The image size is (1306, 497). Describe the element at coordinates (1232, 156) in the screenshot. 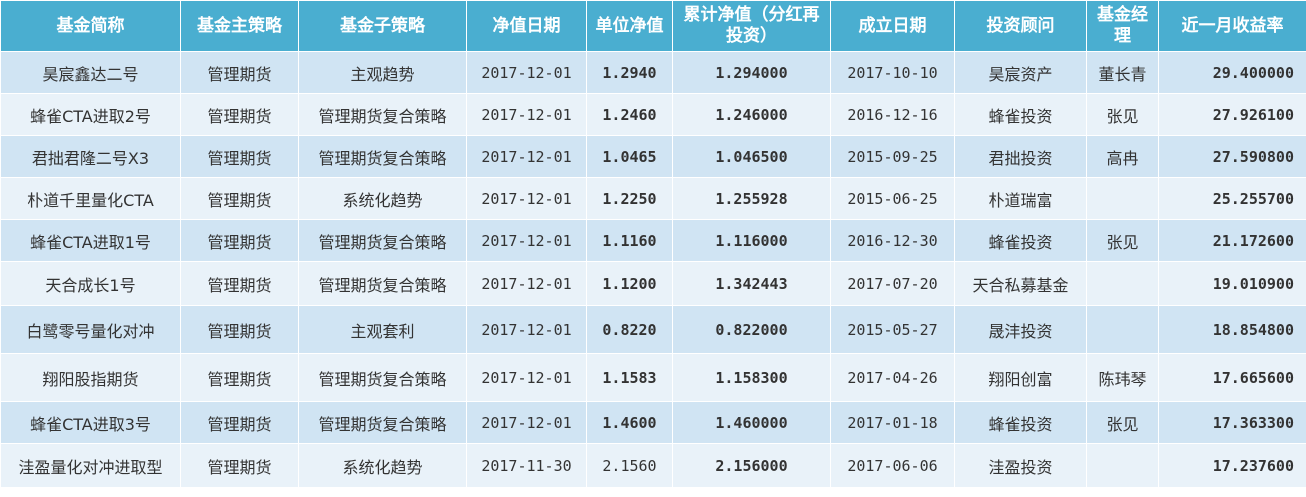

I see `cell-monthly-return: 27.590800` at that location.